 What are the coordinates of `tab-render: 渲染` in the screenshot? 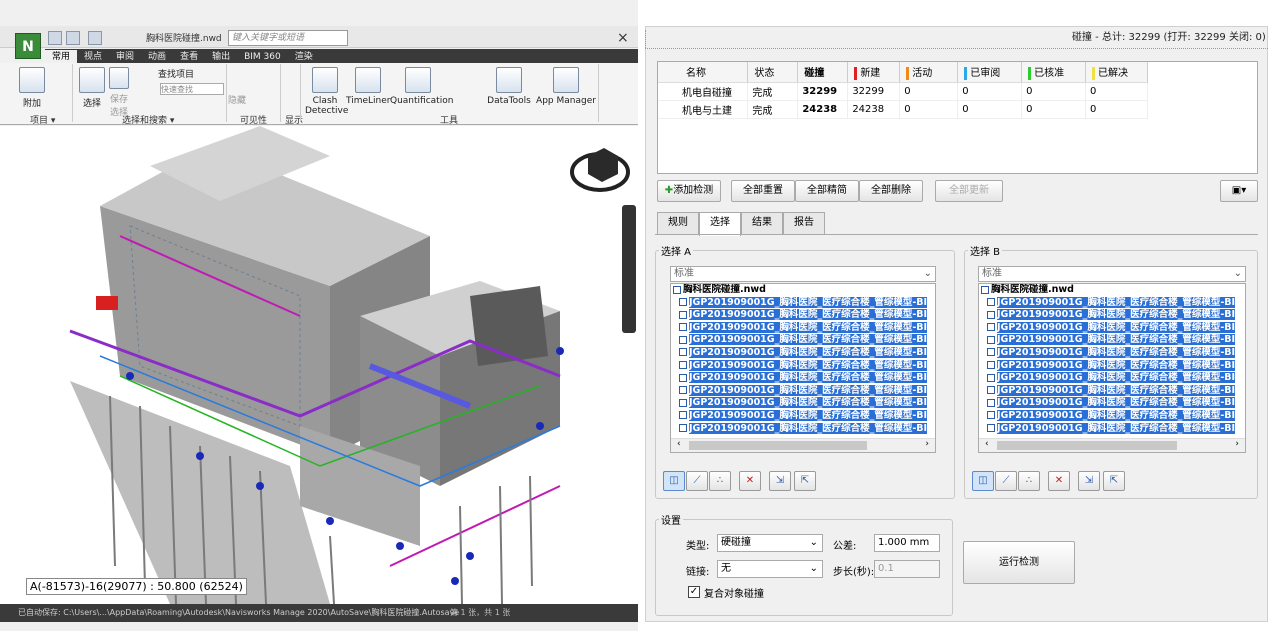 It's located at (304, 57).